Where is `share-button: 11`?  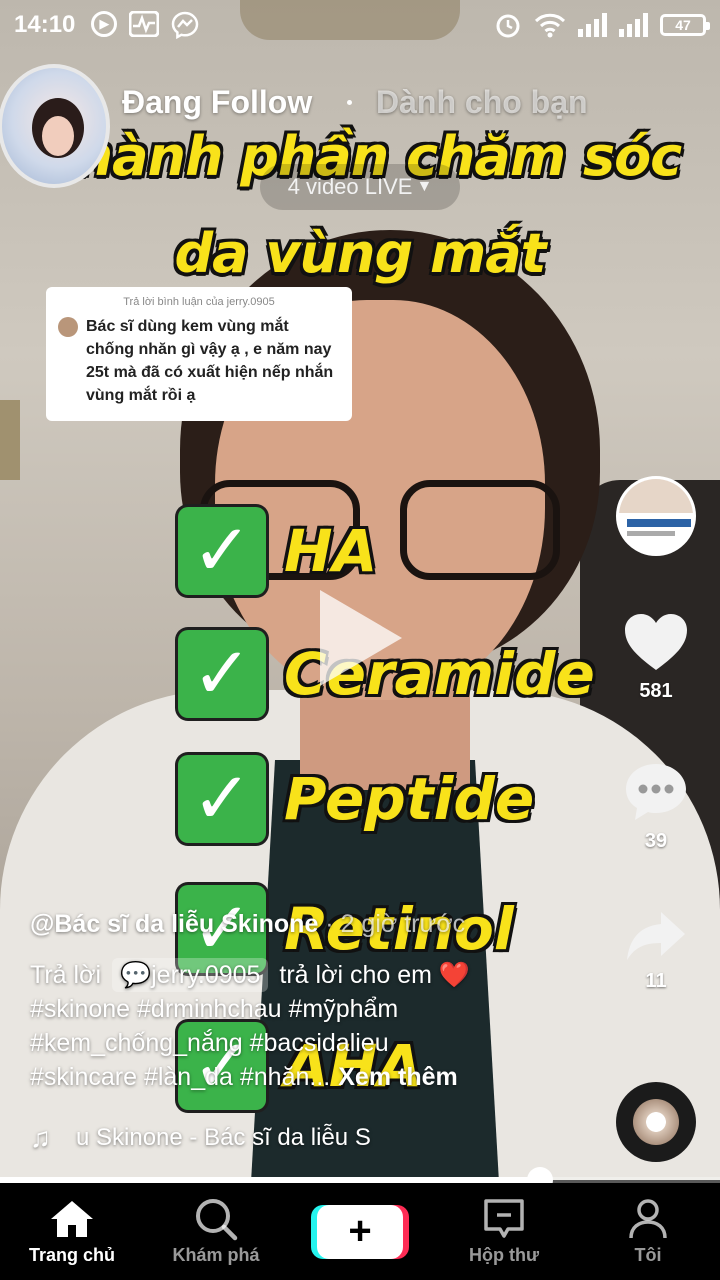 share-button: 11 is located at coordinates (656, 951).